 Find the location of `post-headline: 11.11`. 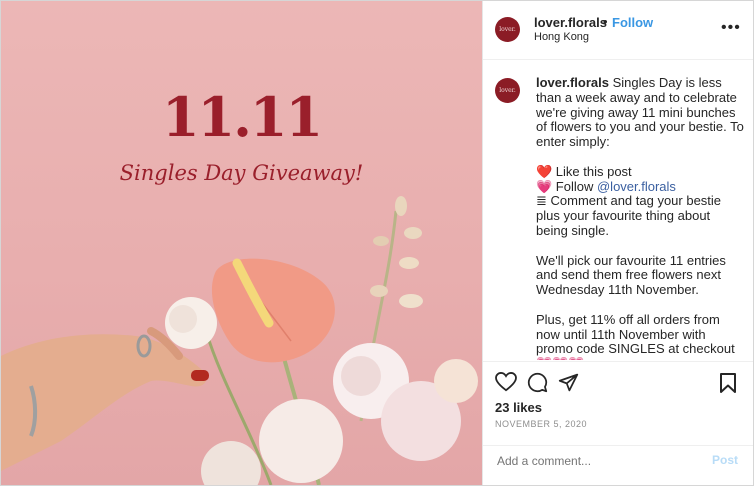

post-headline: 11.11 is located at coordinates (242, 117).